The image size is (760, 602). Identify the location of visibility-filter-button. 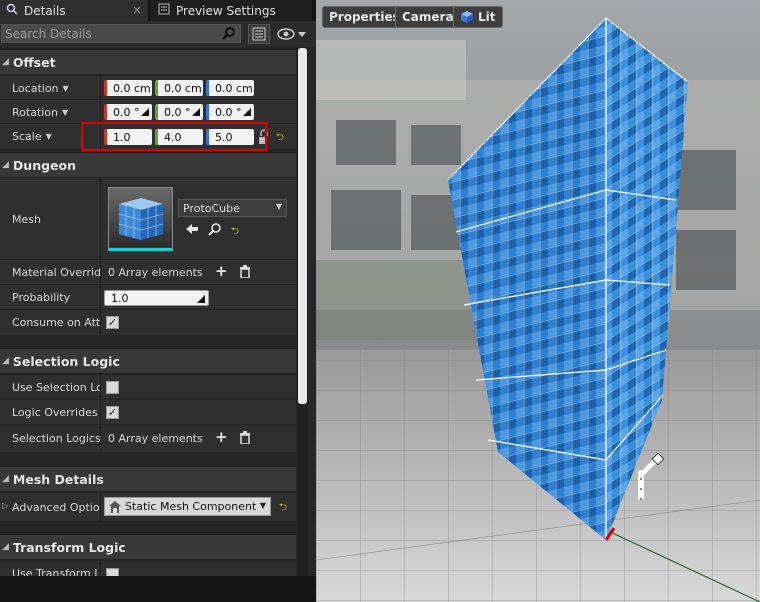
(293, 34).